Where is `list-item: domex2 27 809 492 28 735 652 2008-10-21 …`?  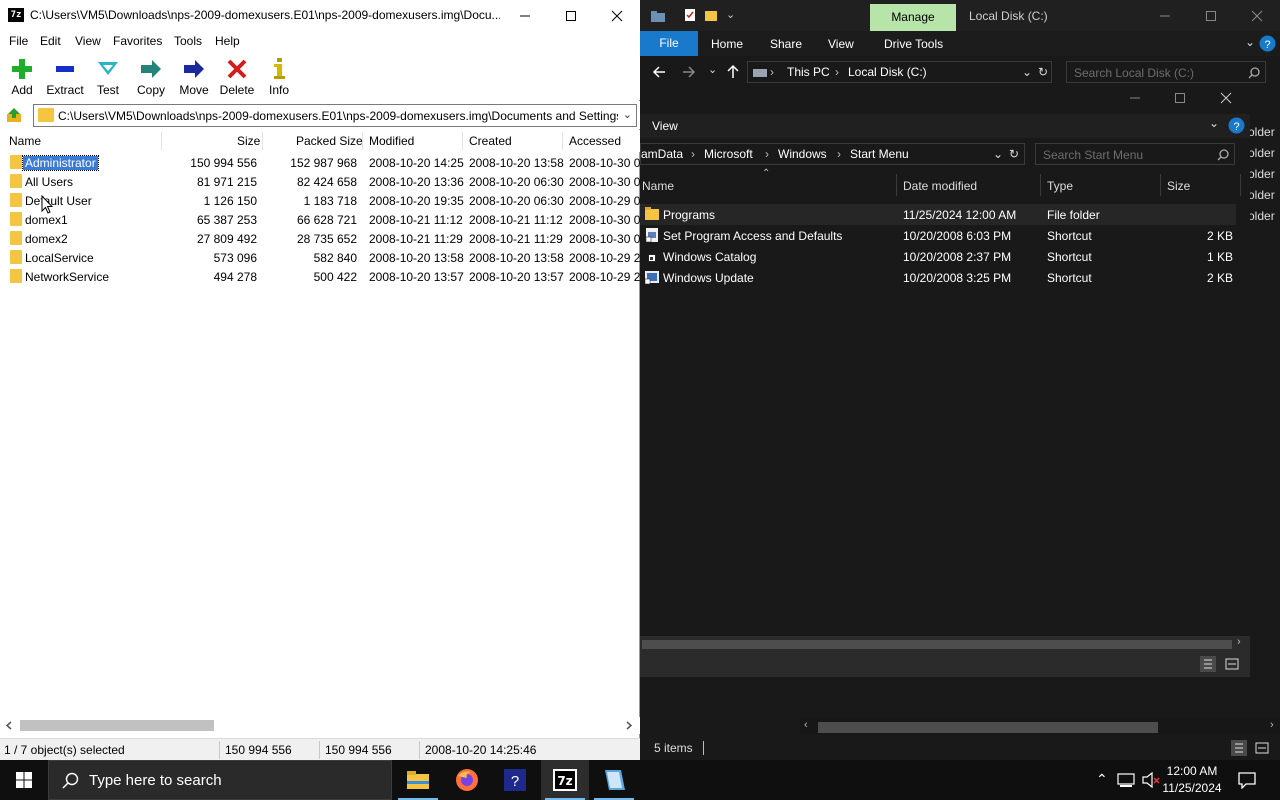
list-item: domex2 27 809 492 28 735 652 2008-10-21 … is located at coordinates (320, 238).